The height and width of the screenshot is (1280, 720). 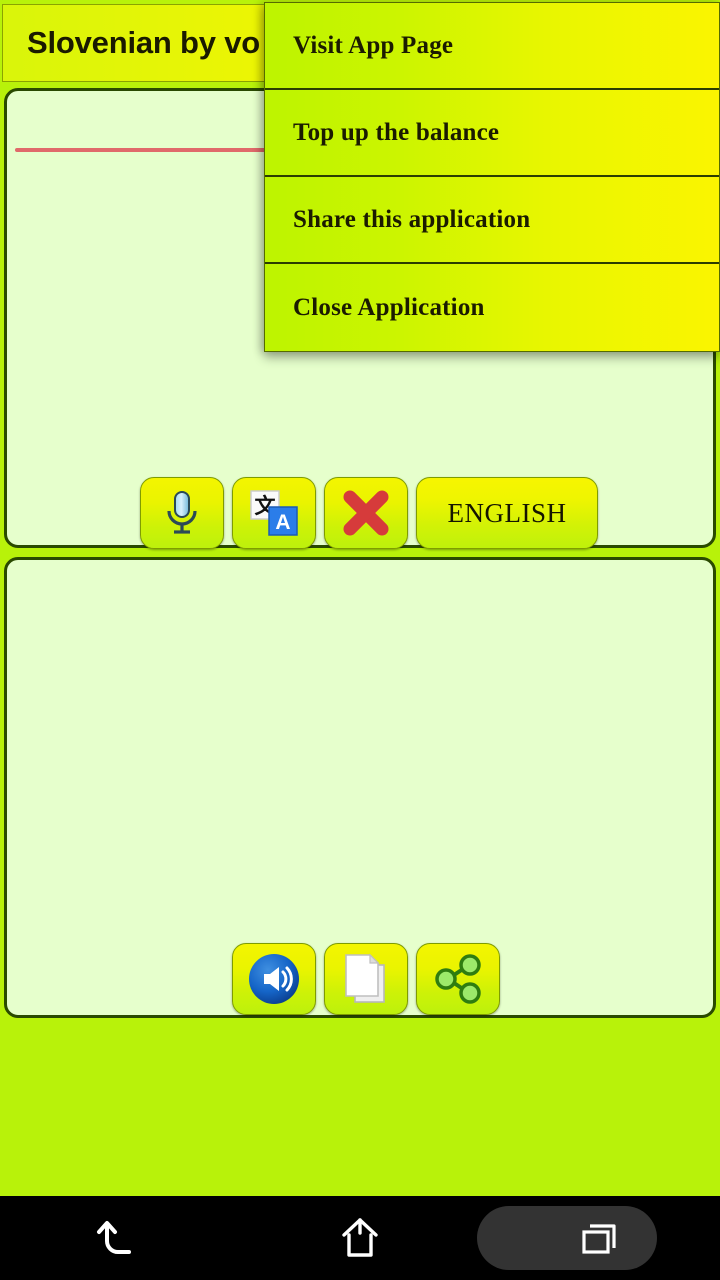 I want to click on input-button-row: 文 A ENGLISH, so click(x=369, y=513).